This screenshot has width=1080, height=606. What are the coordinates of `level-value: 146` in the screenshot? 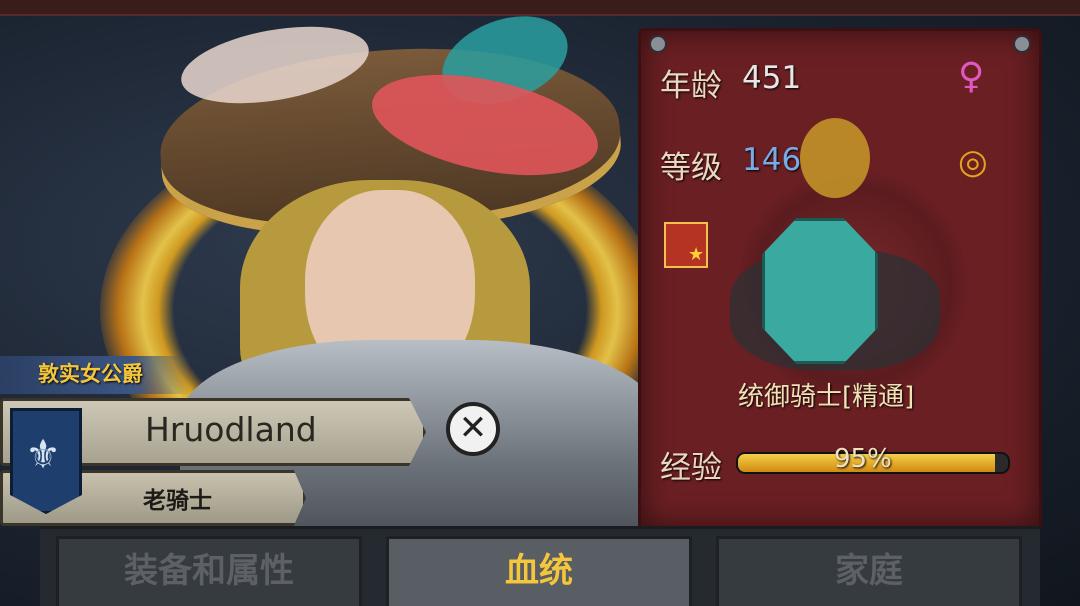 It's located at (772, 160).